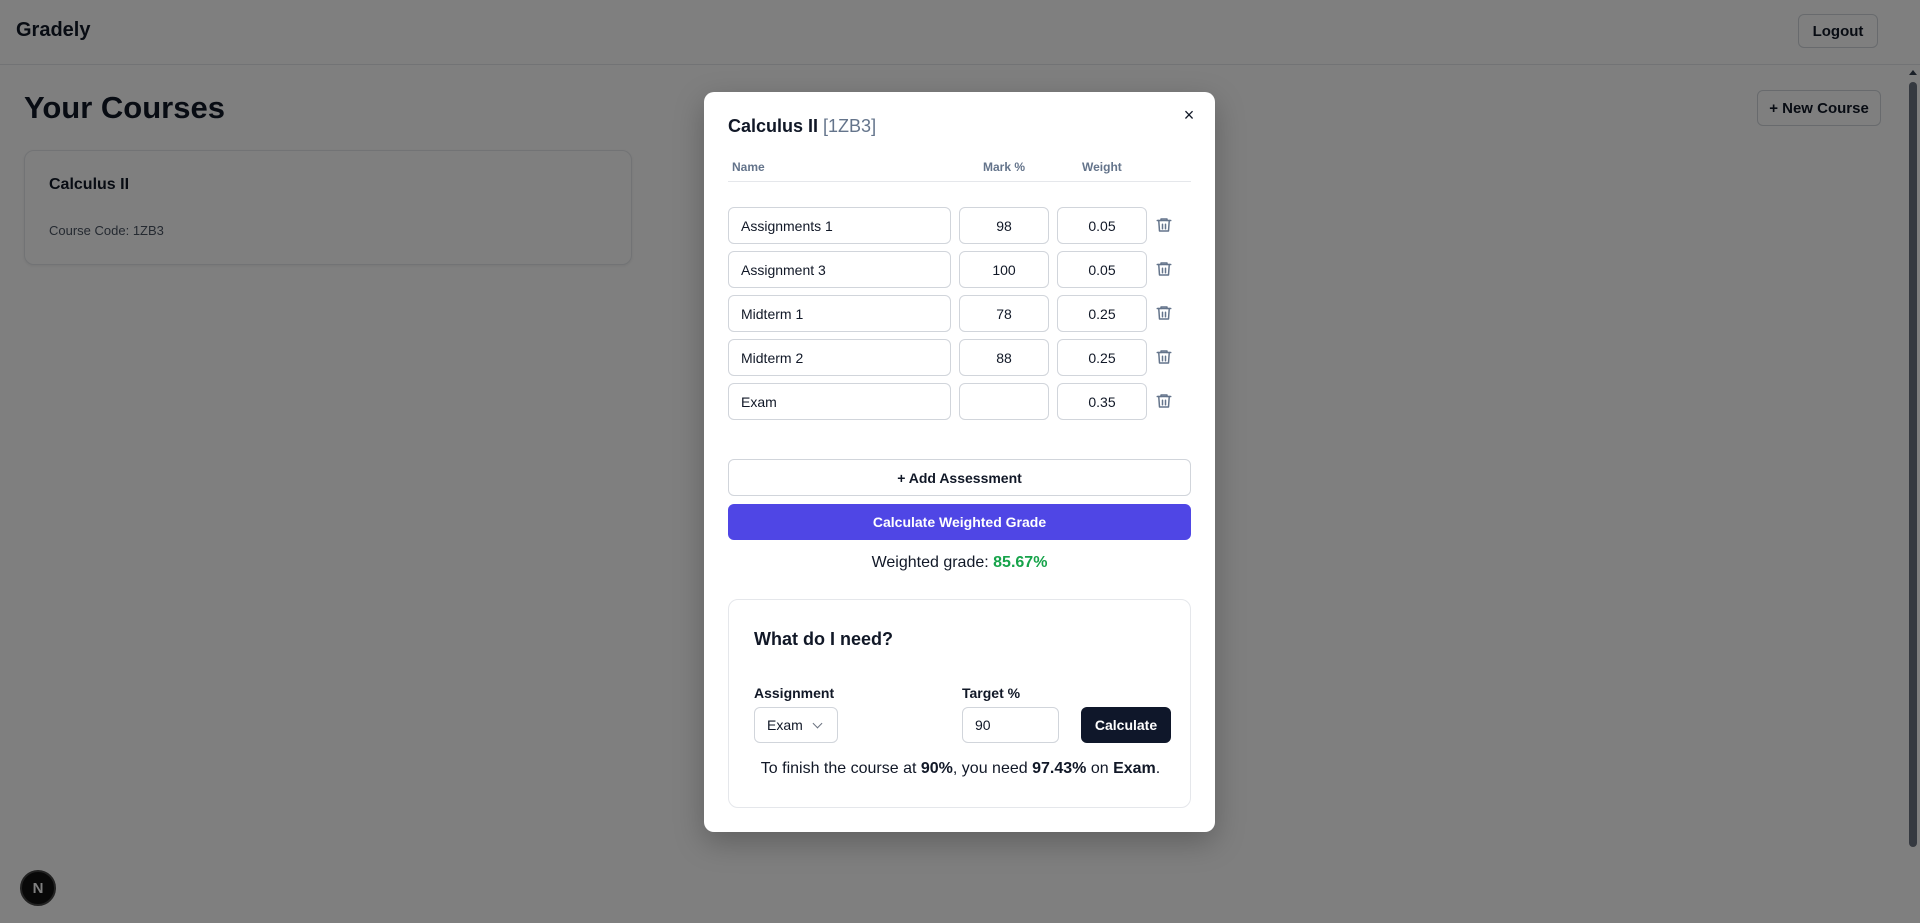  I want to click on assessment-mark-input: 100, so click(1004, 269).